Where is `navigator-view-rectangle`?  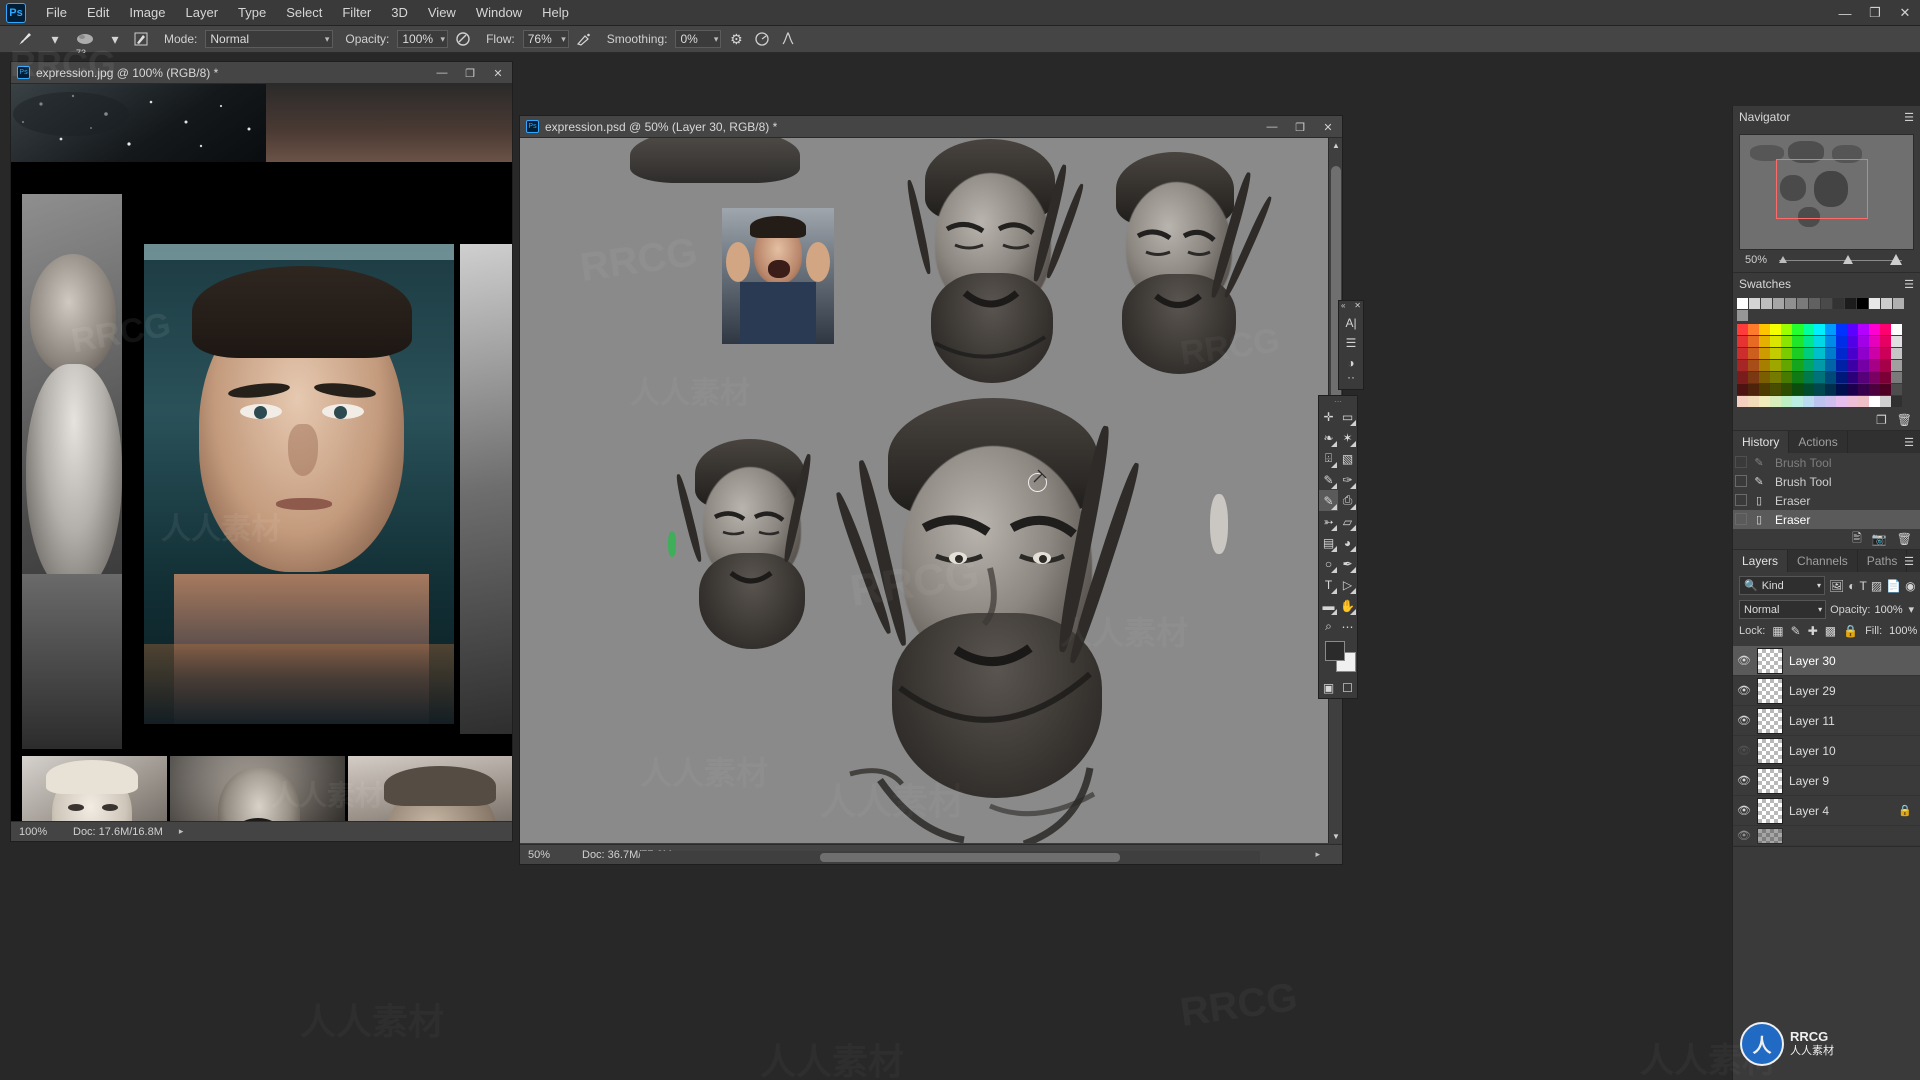
navigator-view-rectangle is located at coordinates (1822, 189).